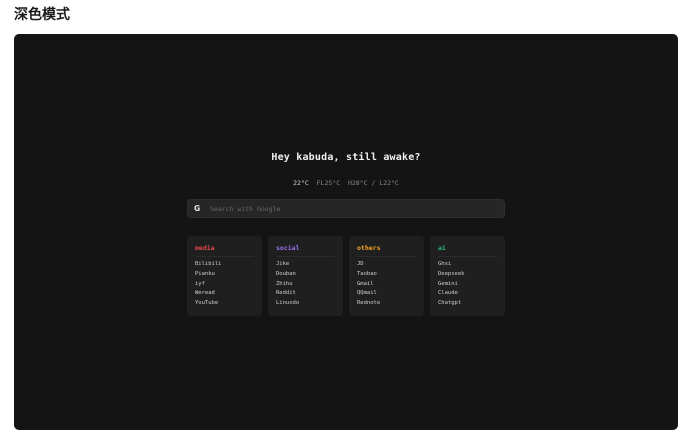  What do you see at coordinates (301, 183) in the screenshot?
I see `weather-temp: 22°C` at bounding box center [301, 183].